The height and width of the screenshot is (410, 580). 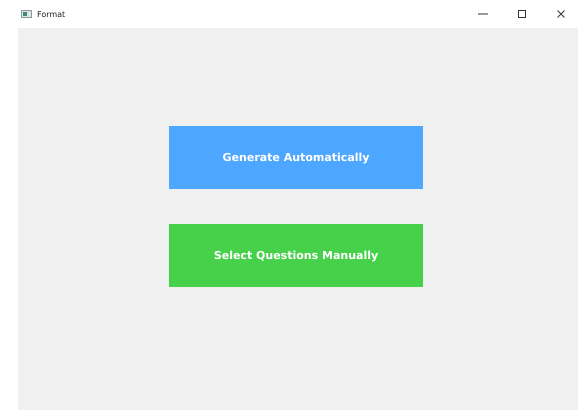 I want to click on maximize-icon, so click(x=522, y=14).